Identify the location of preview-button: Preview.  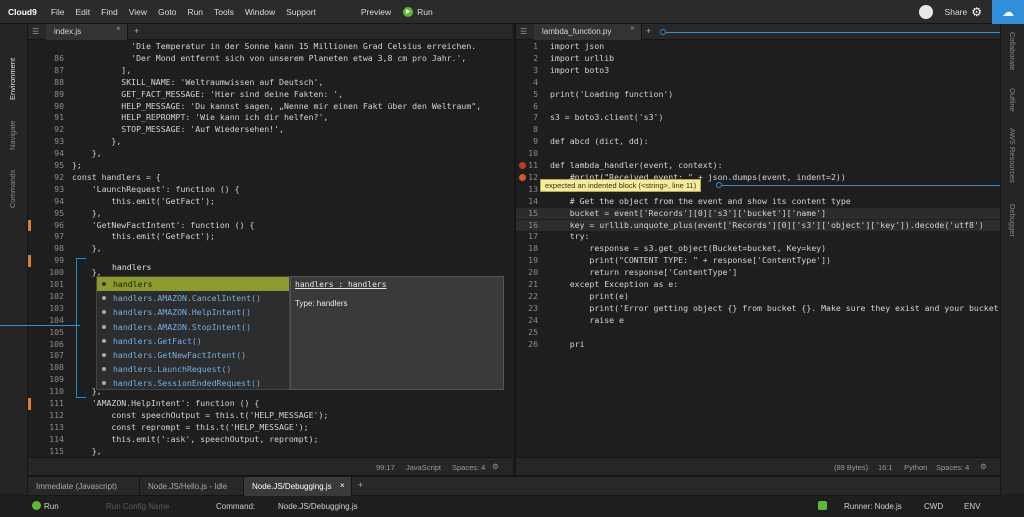
(376, 12).